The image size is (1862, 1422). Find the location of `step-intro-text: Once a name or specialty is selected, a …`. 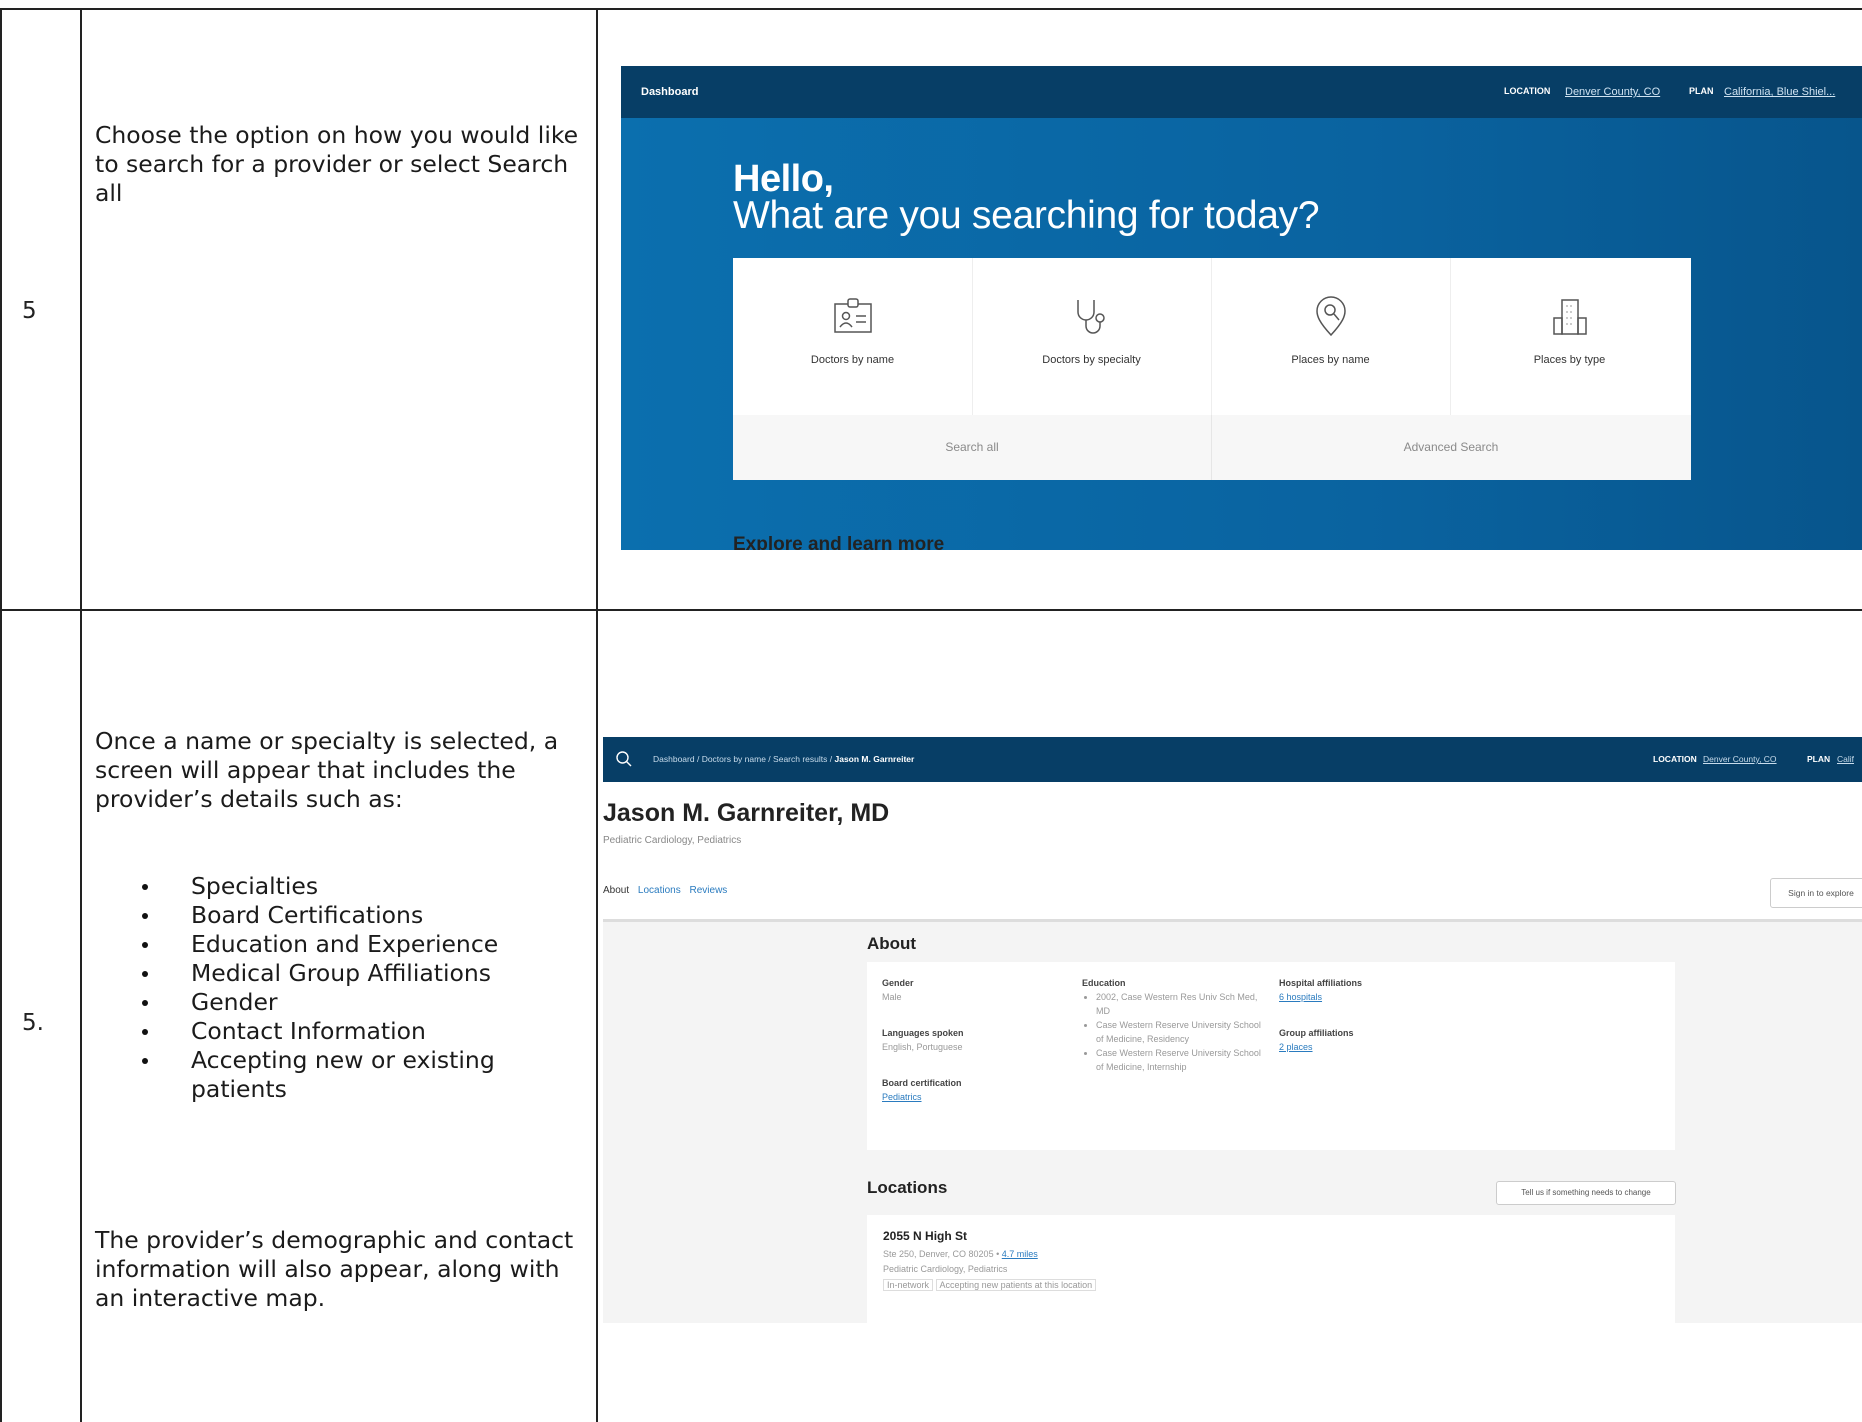

step-intro-text: Once a name or specialty is selected, a … is located at coordinates (327, 770).